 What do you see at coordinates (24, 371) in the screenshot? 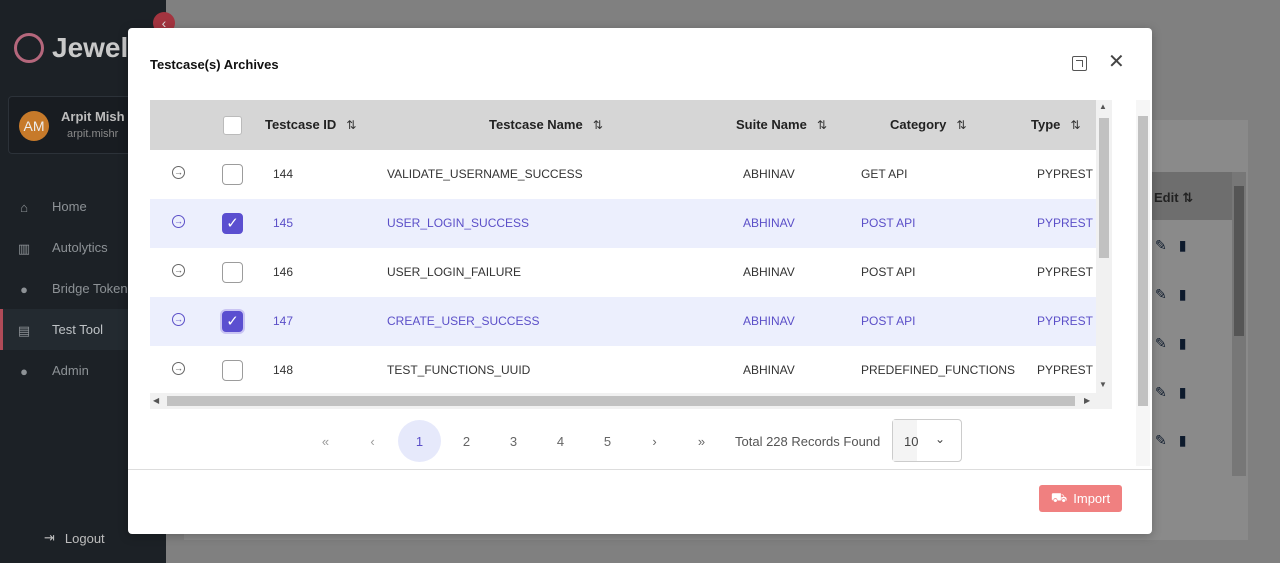
I see `user-icon: ●` at bounding box center [24, 371].